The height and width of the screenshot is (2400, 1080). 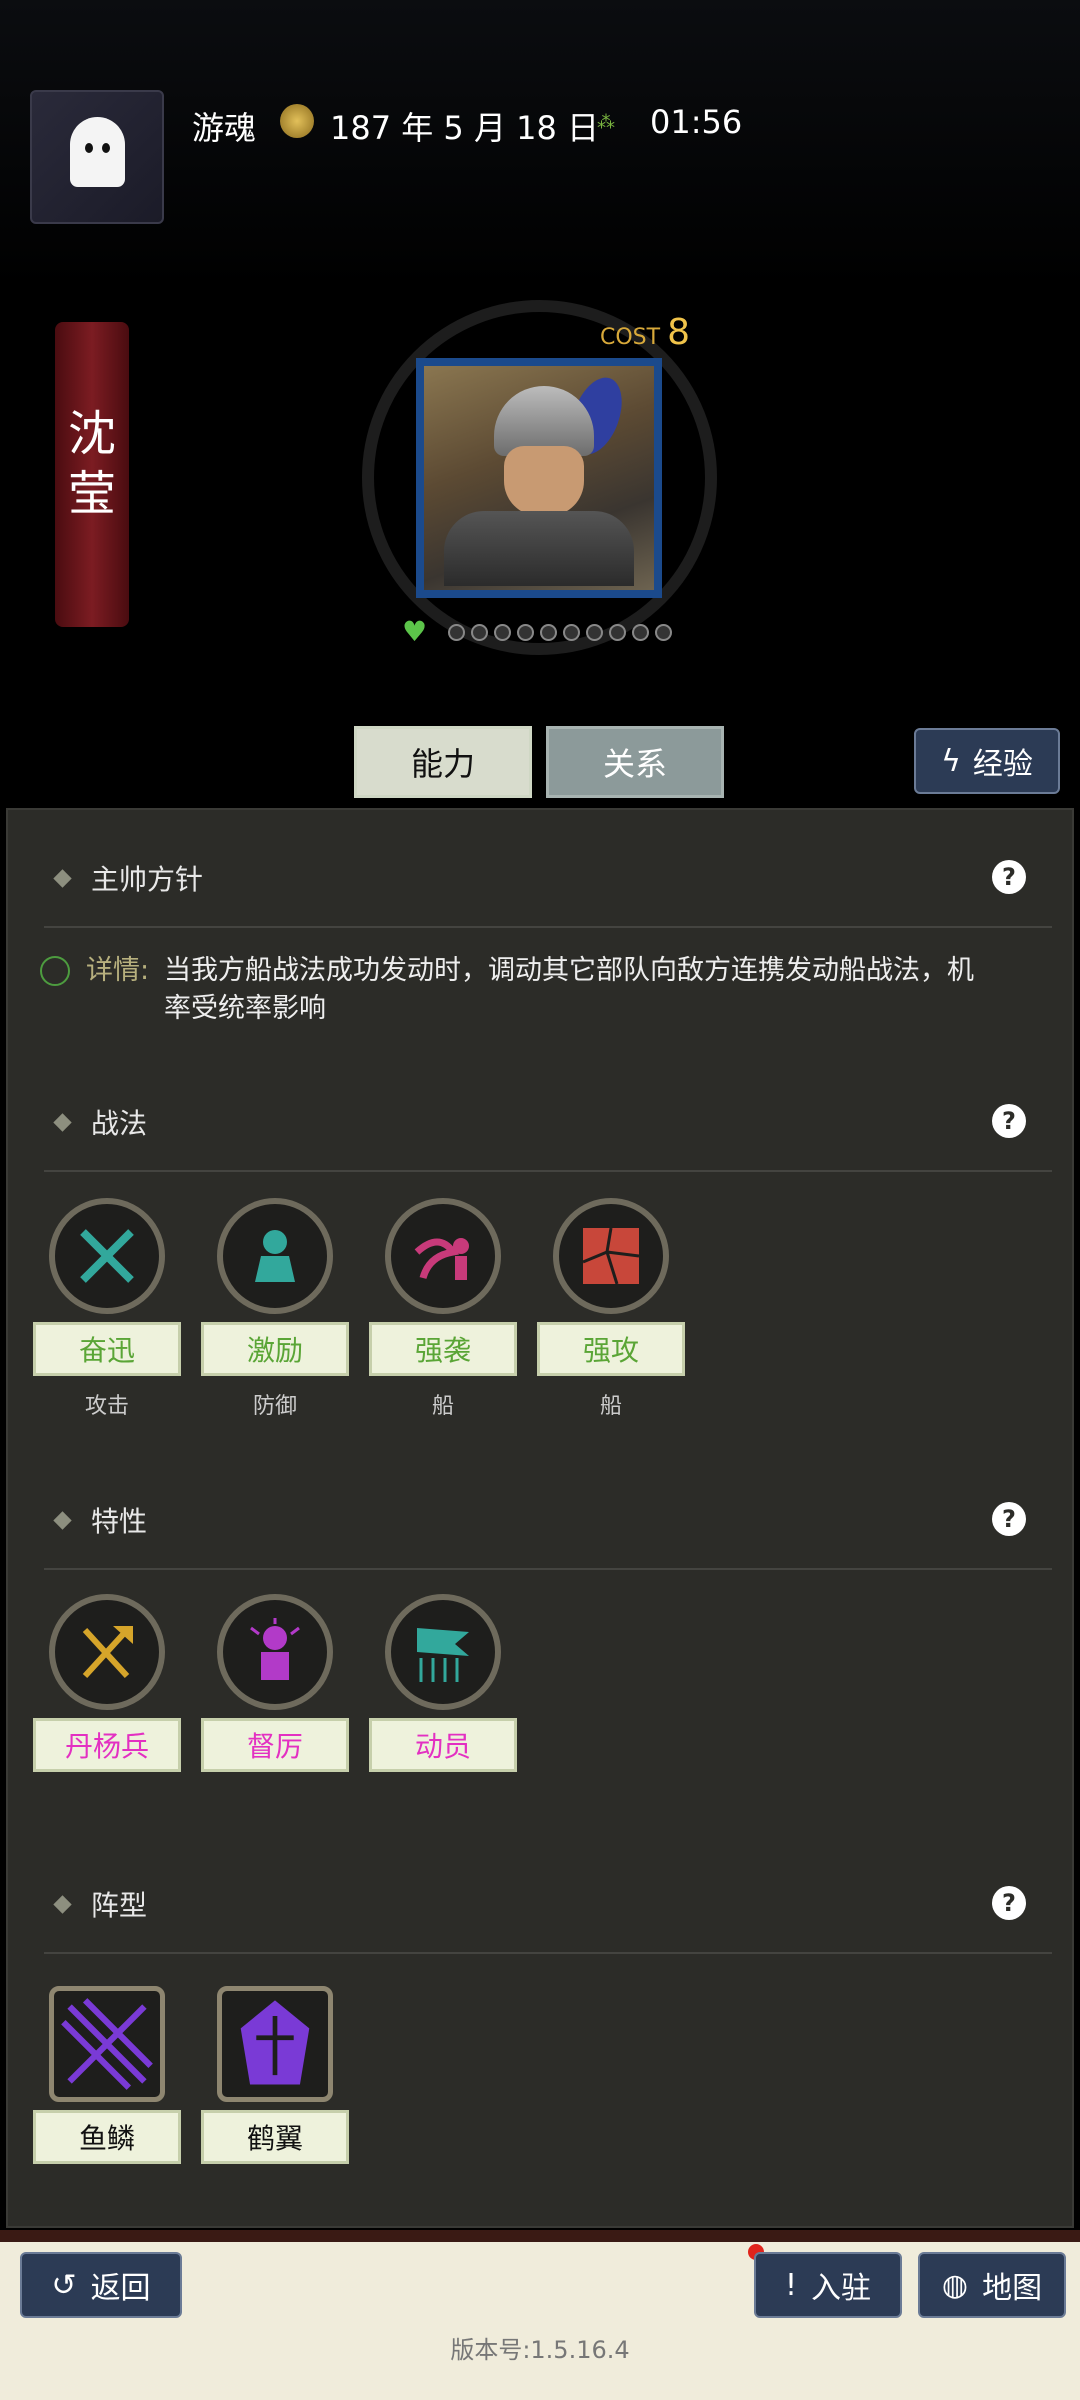 What do you see at coordinates (415, 631) in the screenshot?
I see `loyalty-heart-icon: ♥` at bounding box center [415, 631].